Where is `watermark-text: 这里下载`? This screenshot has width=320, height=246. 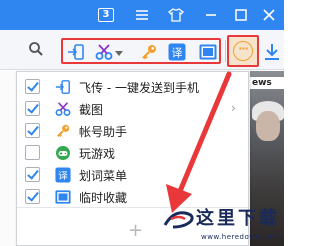 watermark-text: 这里下载 is located at coordinates (238, 218).